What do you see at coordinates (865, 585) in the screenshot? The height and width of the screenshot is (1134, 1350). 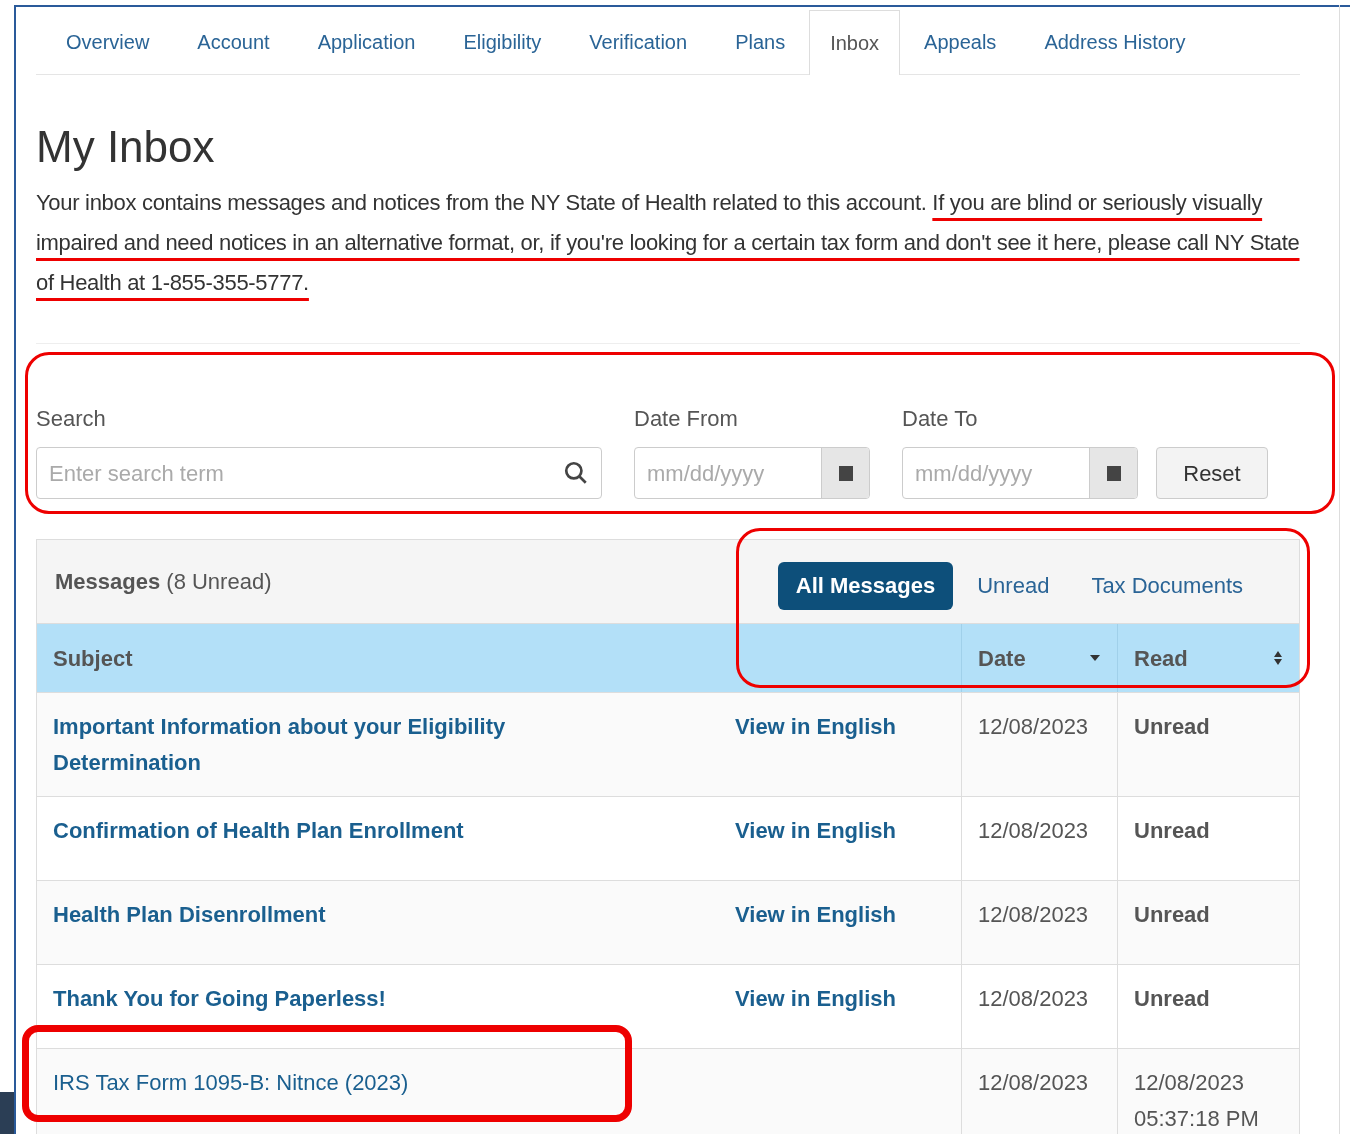 I see `filter-tab: All Messages` at bounding box center [865, 585].